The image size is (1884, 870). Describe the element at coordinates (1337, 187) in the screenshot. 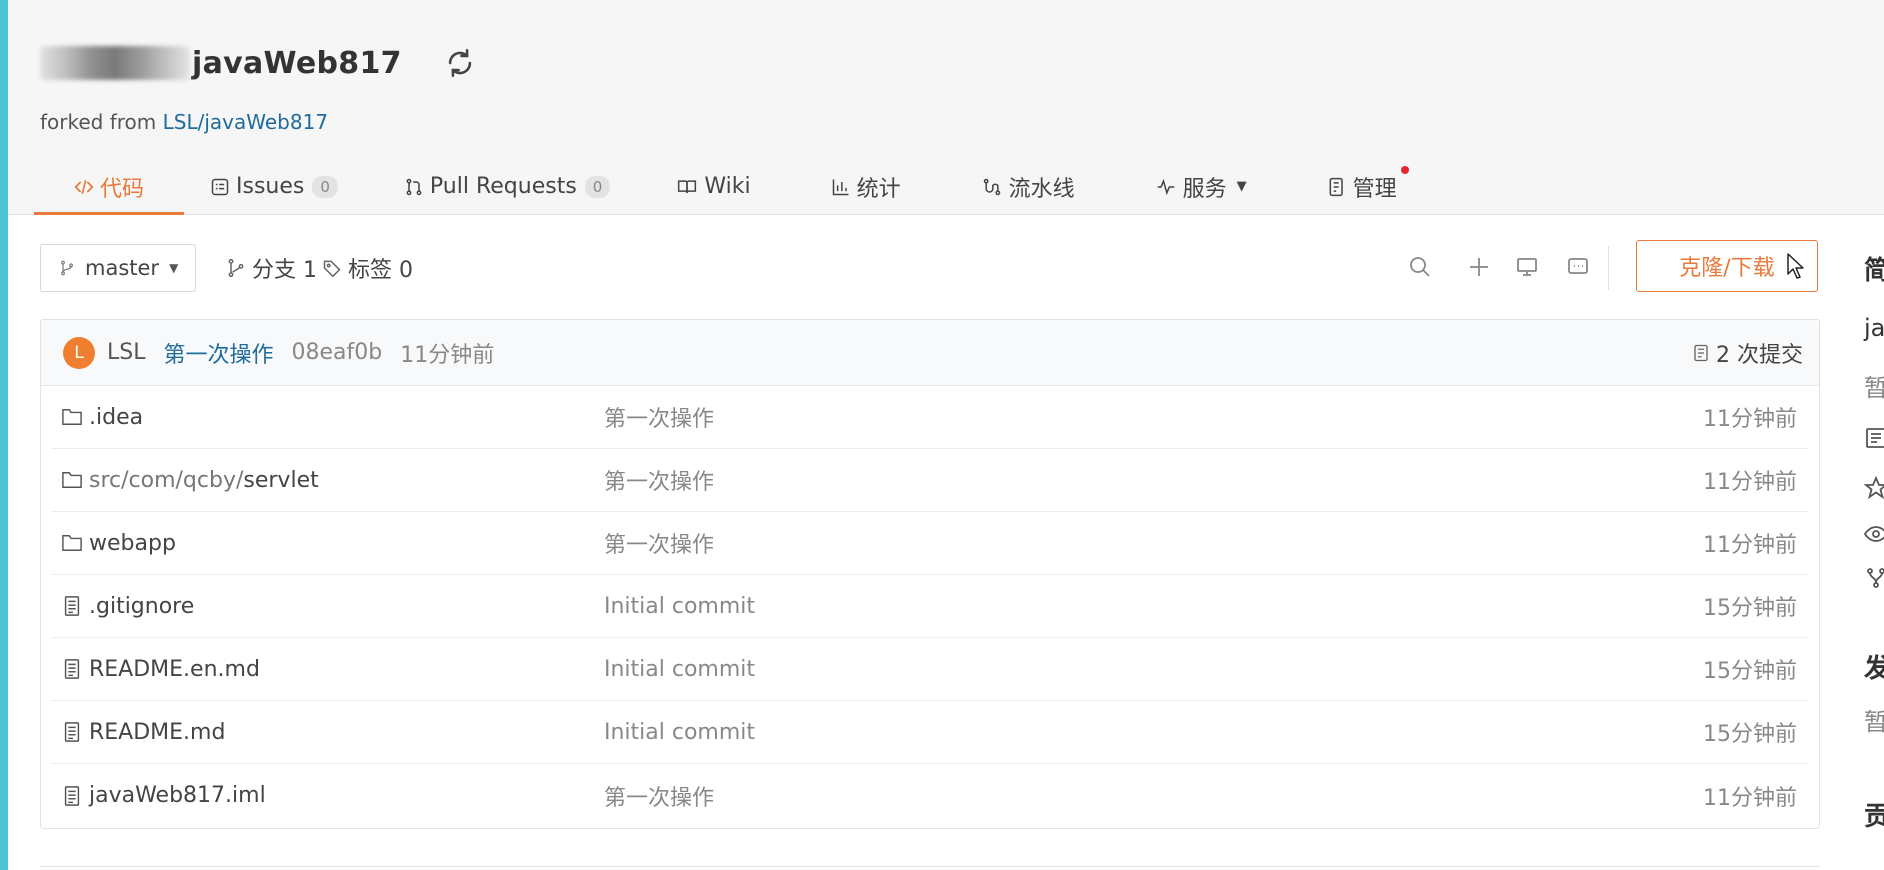

I see `manage-icon` at that location.